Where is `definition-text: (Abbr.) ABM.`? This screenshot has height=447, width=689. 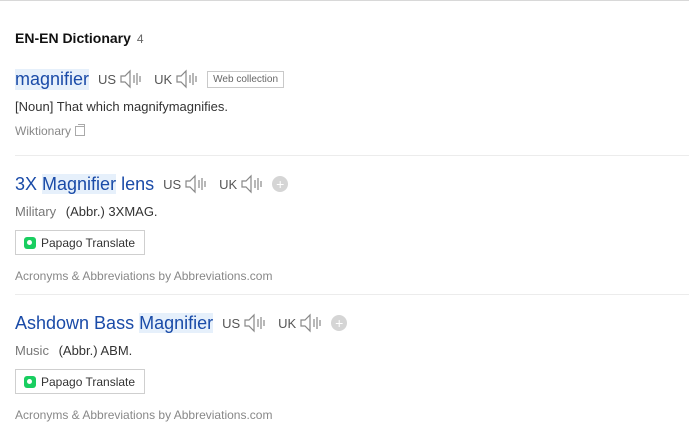 definition-text: (Abbr.) ABM. is located at coordinates (95, 350).